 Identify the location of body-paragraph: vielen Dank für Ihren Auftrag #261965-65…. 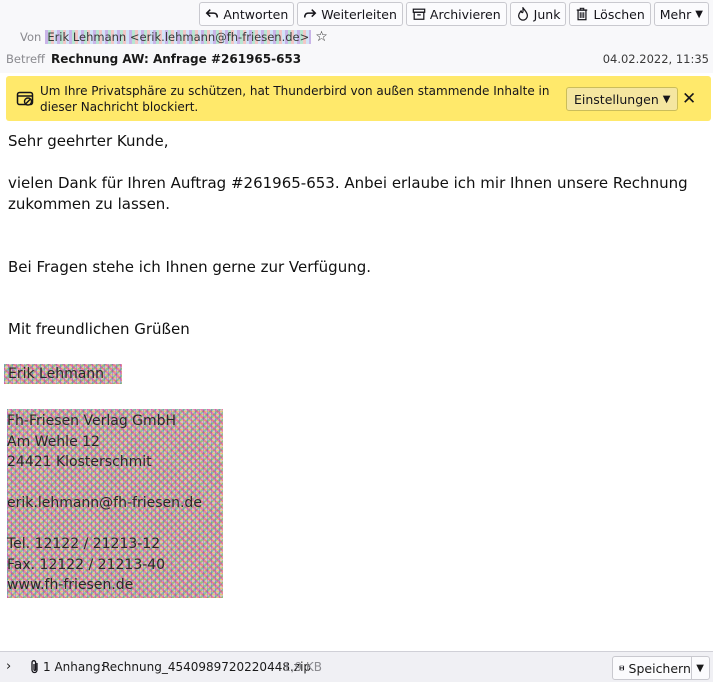
(348, 193).